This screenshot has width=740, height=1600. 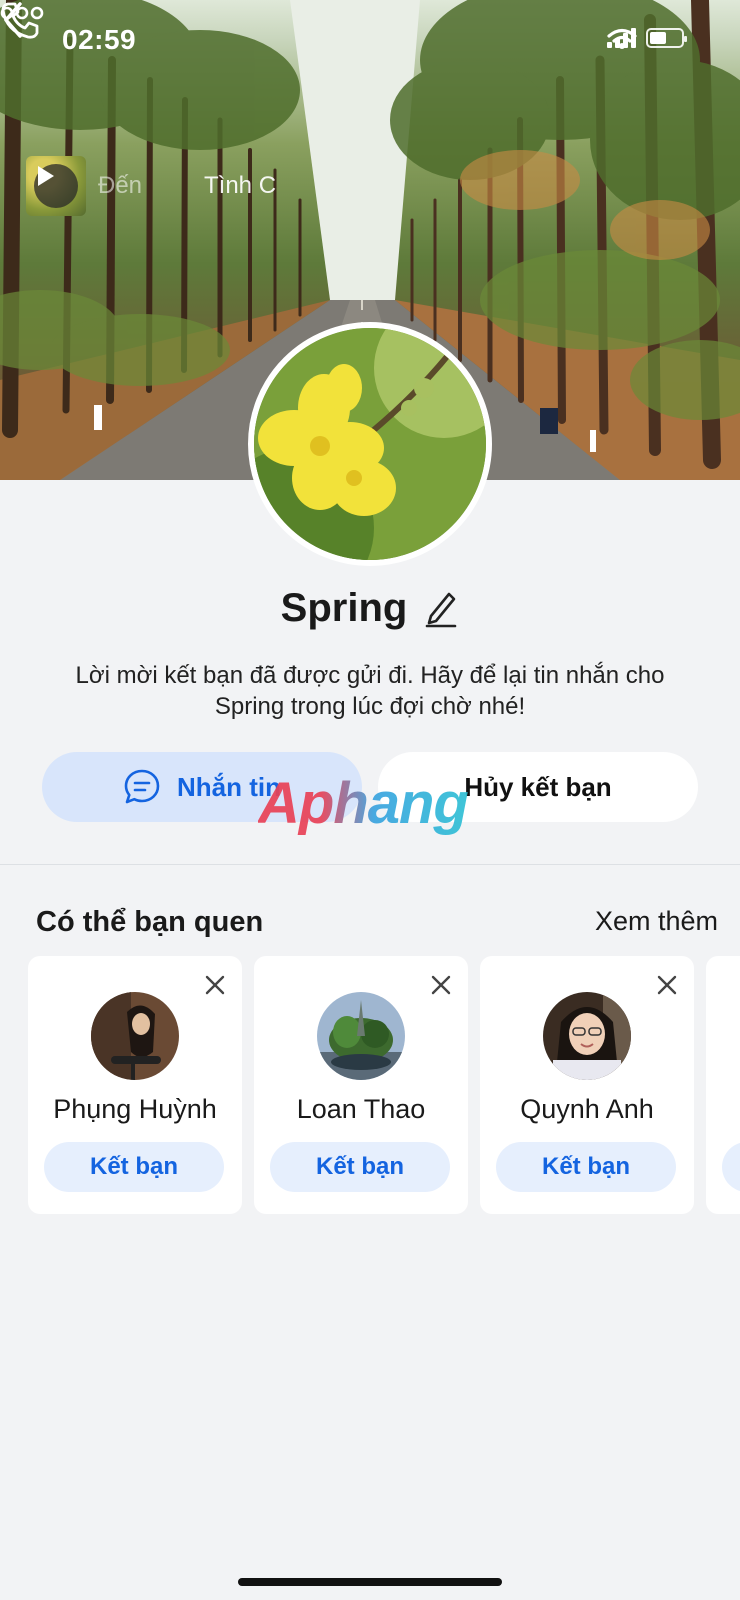 What do you see at coordinates (22, 13) in the screenshot?
I see `more-options-icon` at bounding box center [22, 13].